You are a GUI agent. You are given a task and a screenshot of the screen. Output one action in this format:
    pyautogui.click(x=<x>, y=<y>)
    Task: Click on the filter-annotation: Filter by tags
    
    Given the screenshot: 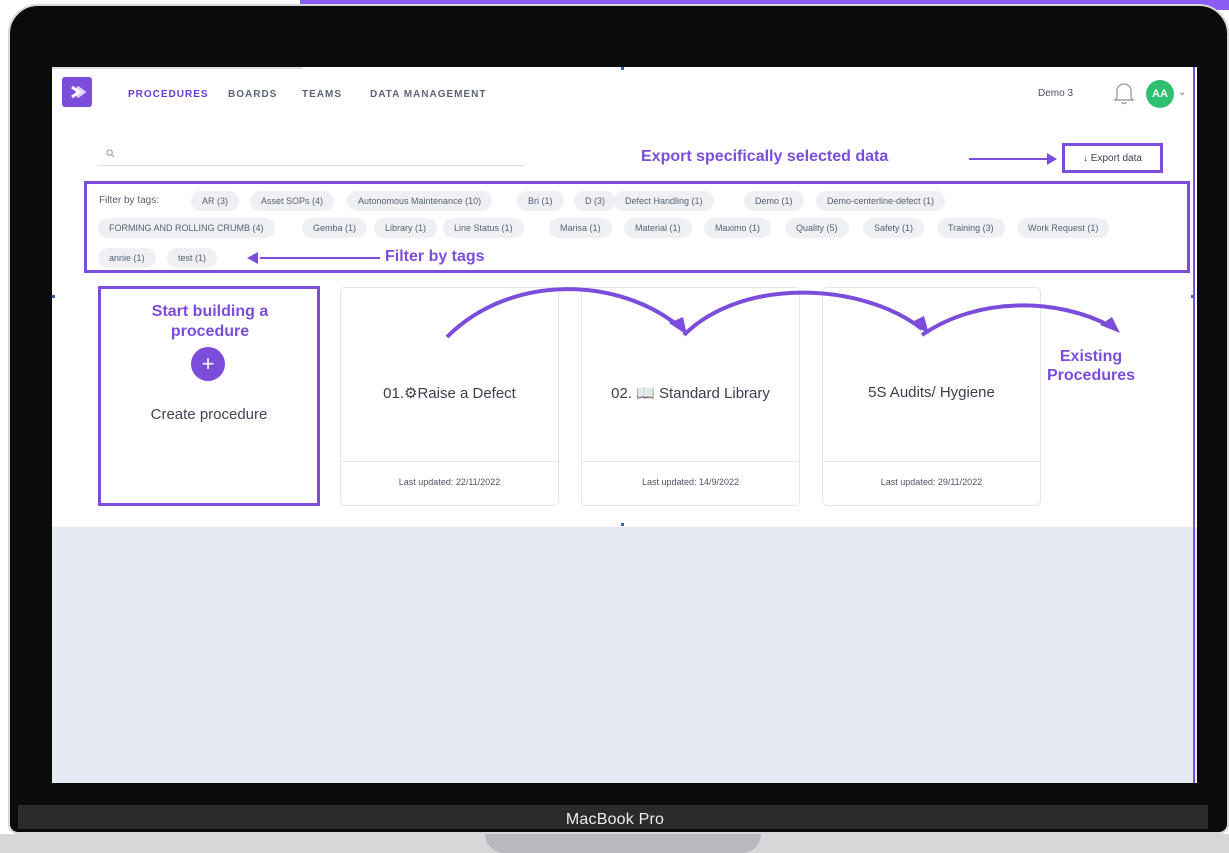 What is the action you would take?
    pyautogui.click(x=435, y=256)
    